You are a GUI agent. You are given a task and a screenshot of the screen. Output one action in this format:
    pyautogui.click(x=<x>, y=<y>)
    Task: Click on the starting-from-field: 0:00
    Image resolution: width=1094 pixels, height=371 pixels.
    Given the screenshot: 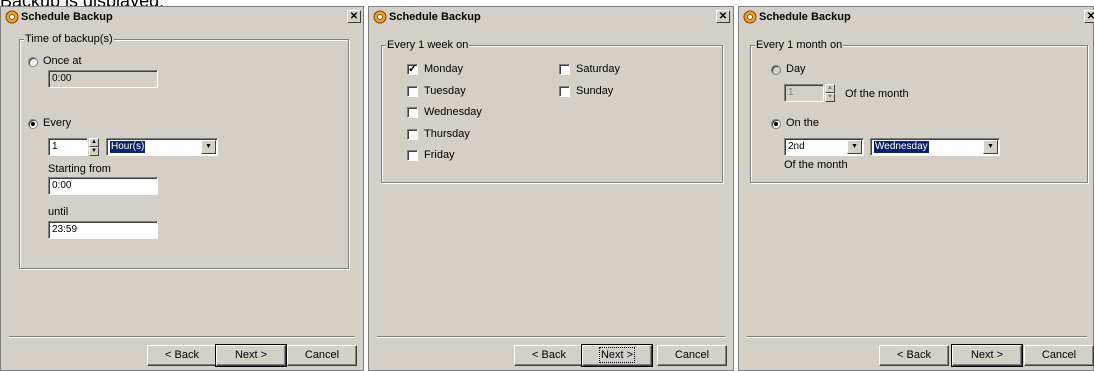 What is the action you would take?
    pyautogui.click(x=103, y=186)
    